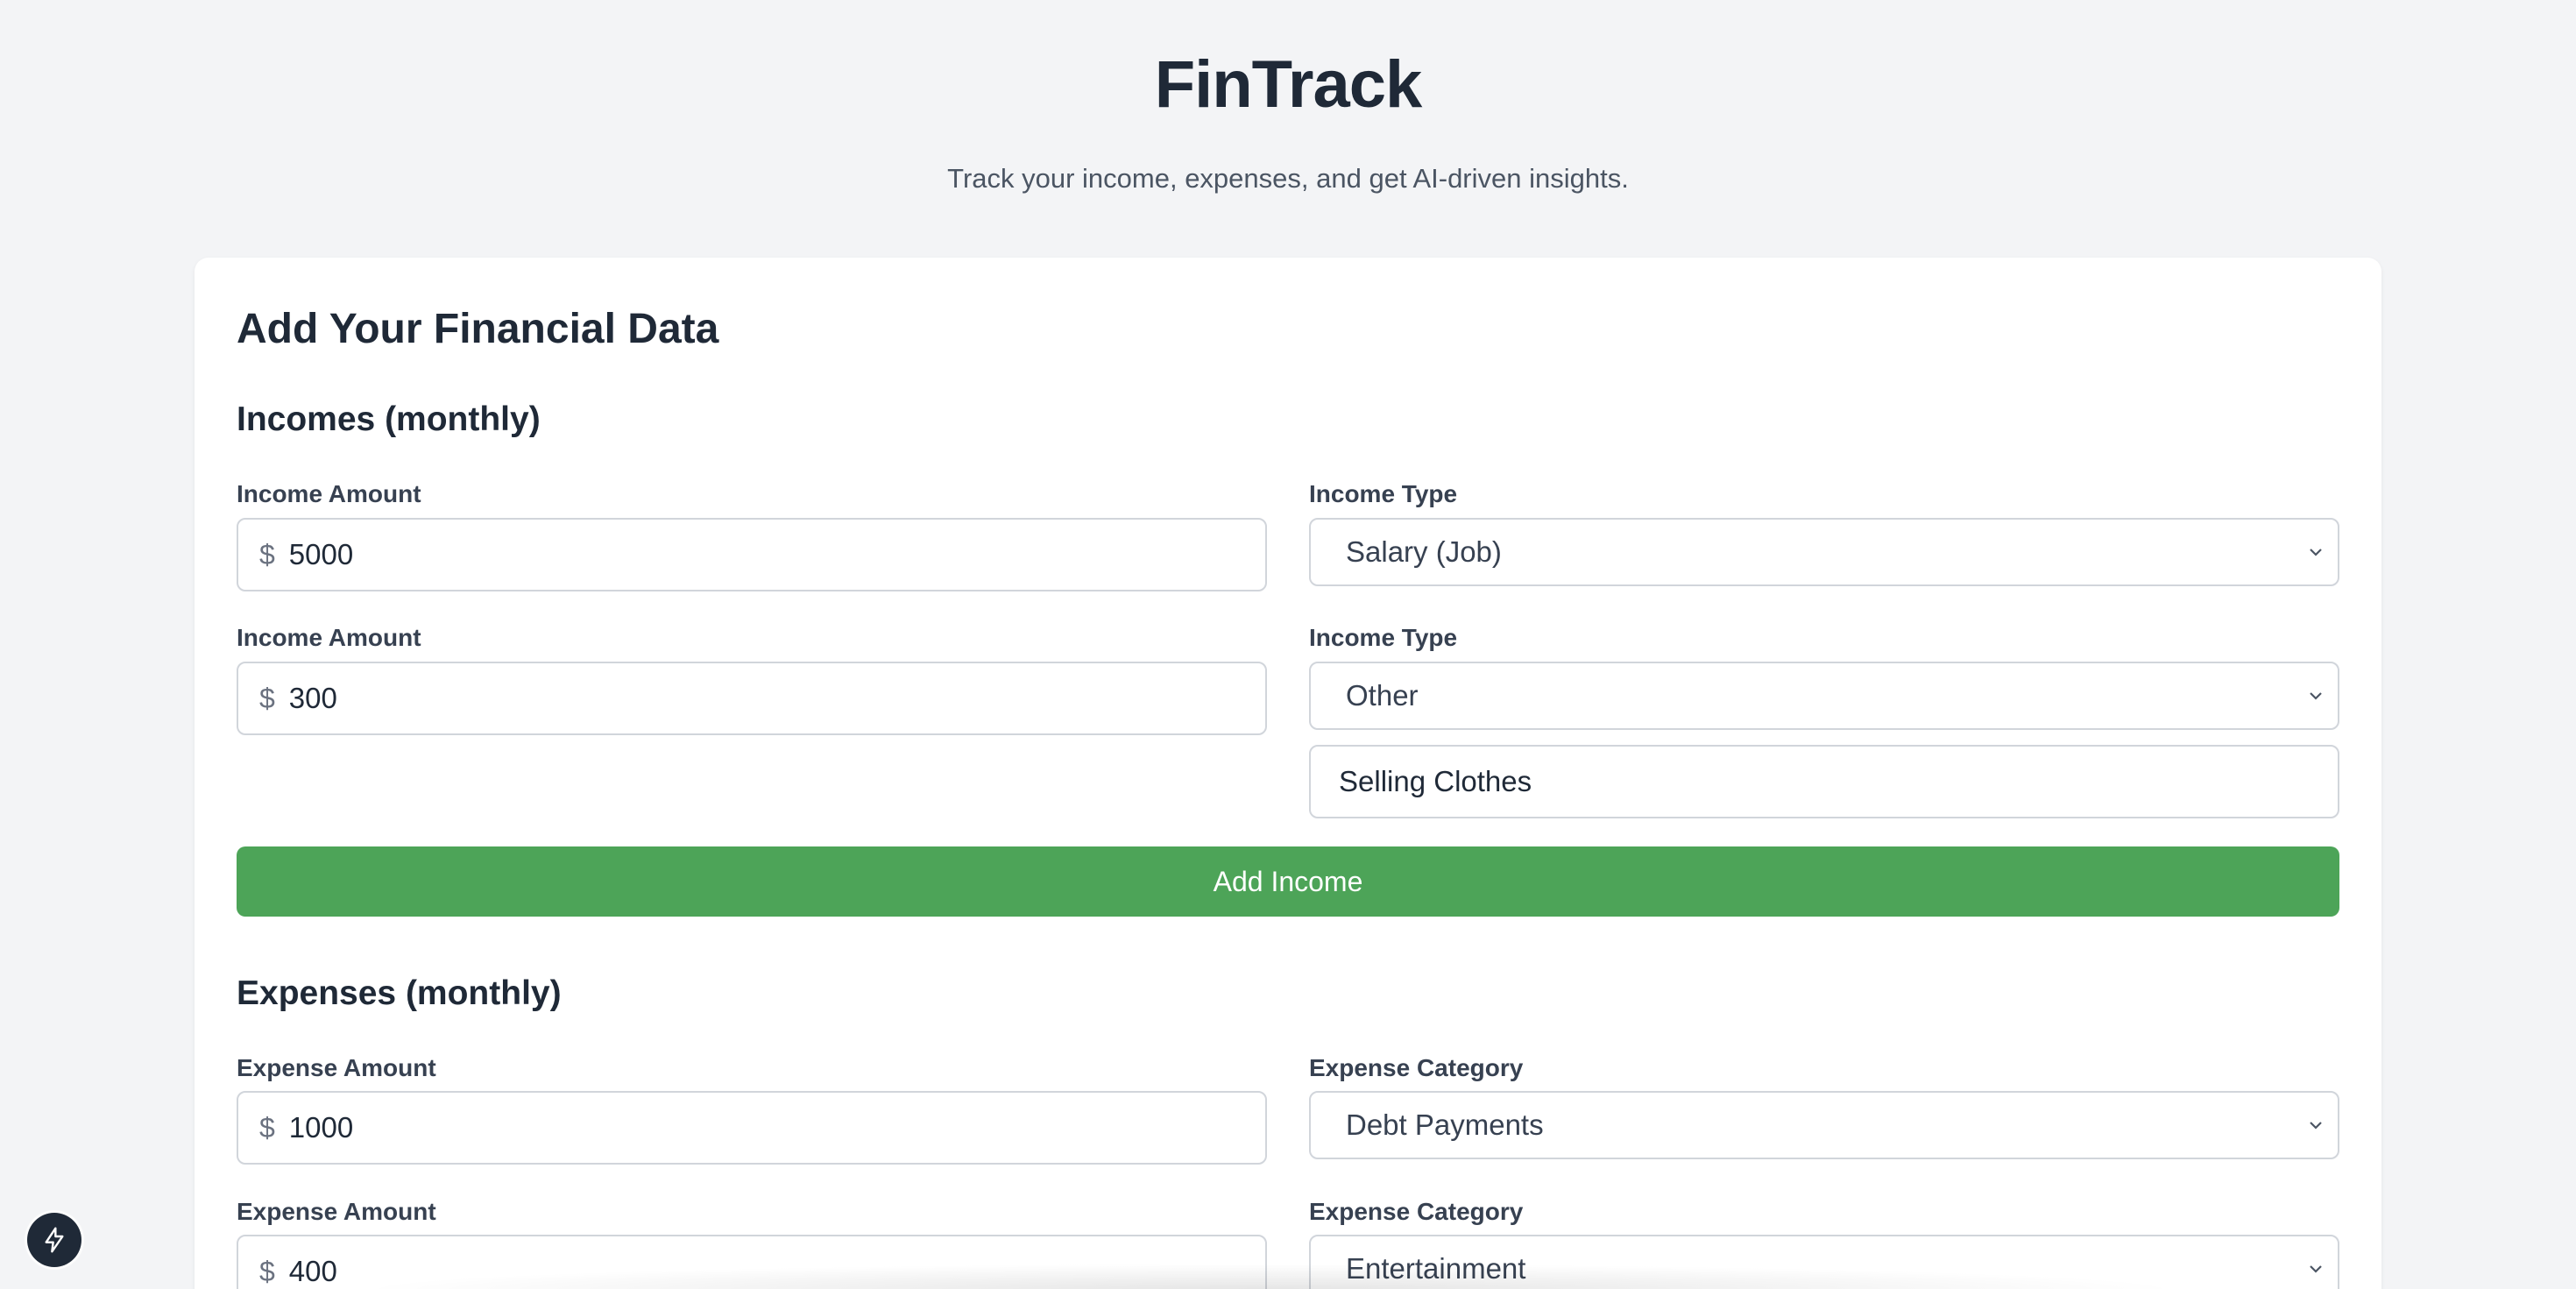 Image resolution: width=2576 pixels, height=1289 pixels. Describe the element at coordinates (1445, 1124) in the screenshot. I see `expense-category-value: Debt Payments` at that location.